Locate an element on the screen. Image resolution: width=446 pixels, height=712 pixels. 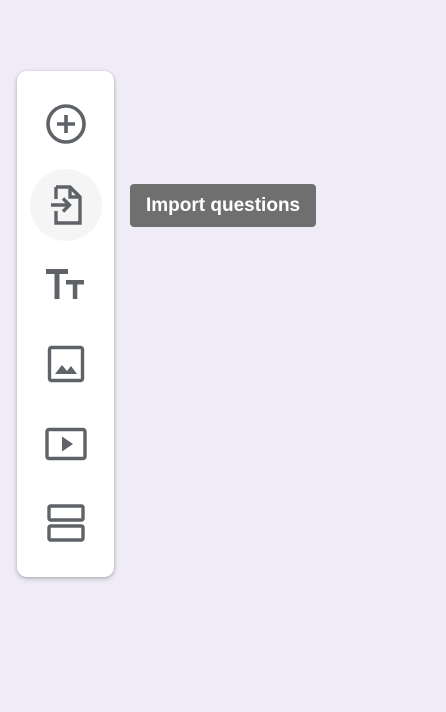
add-video-button is located at coordinates (66, 444).